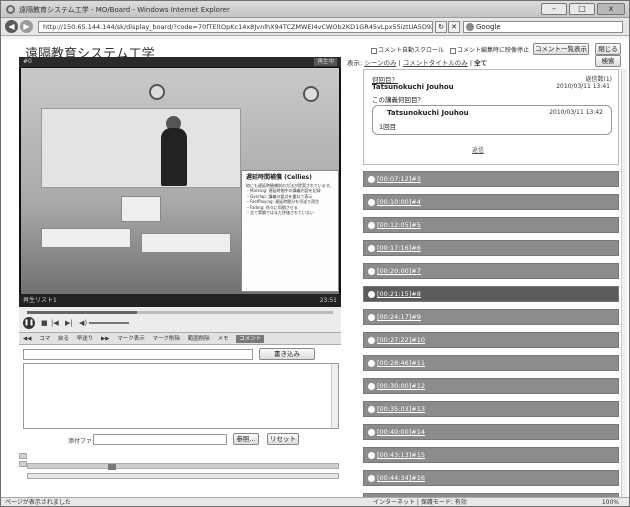 This screenshot has height=507, width=630. Describe the element at coordinates (491, 340) in the screenshot. I see `comment-bar: [00:27:22]#10` at that location.